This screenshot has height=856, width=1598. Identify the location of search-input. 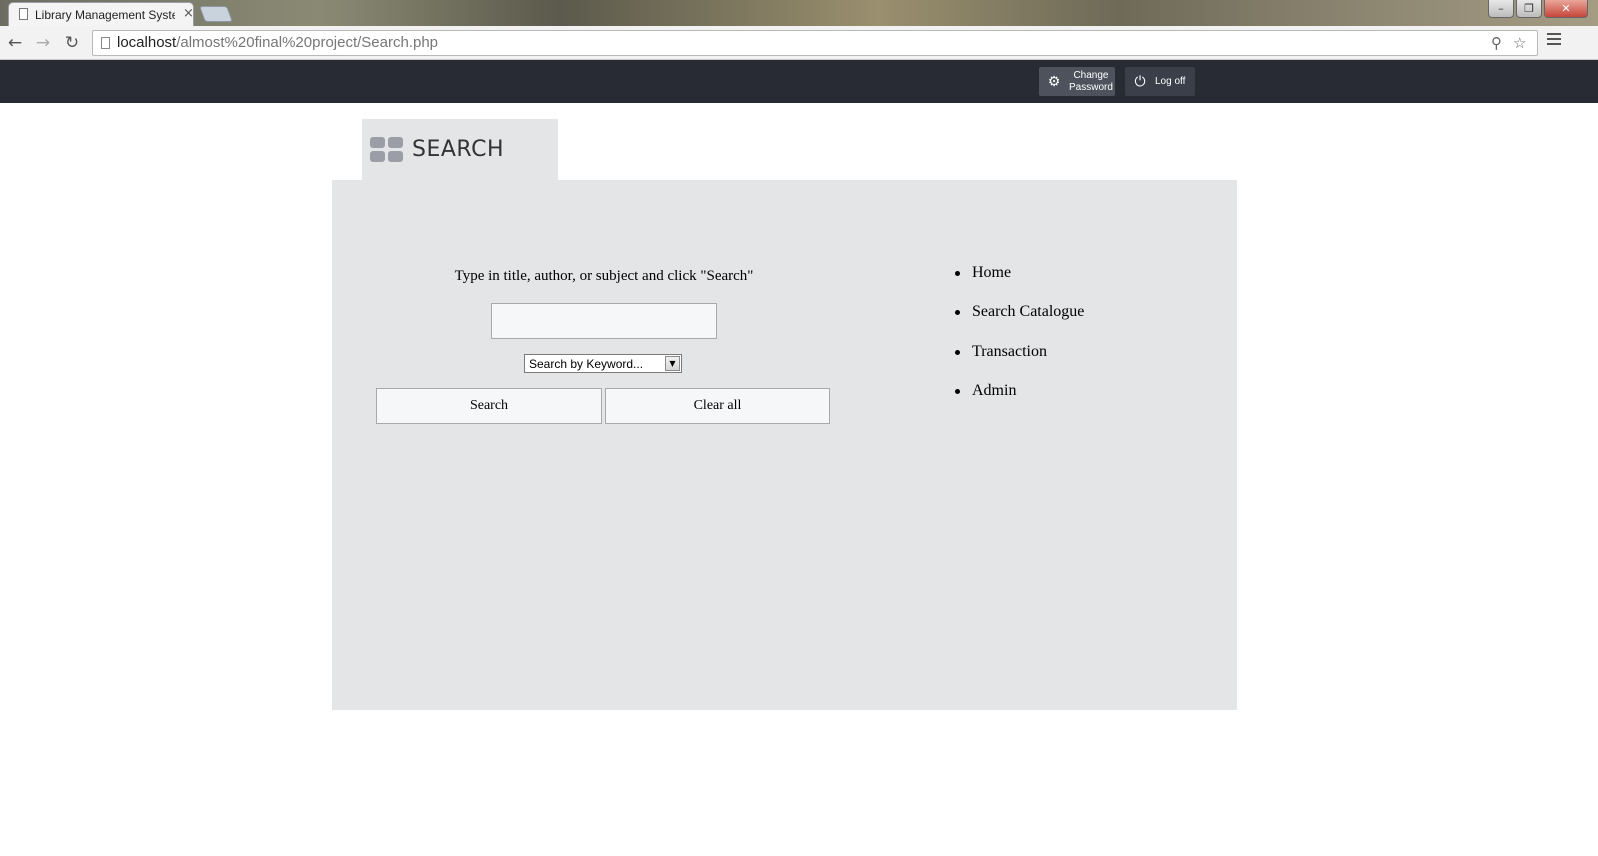
(604, 321).